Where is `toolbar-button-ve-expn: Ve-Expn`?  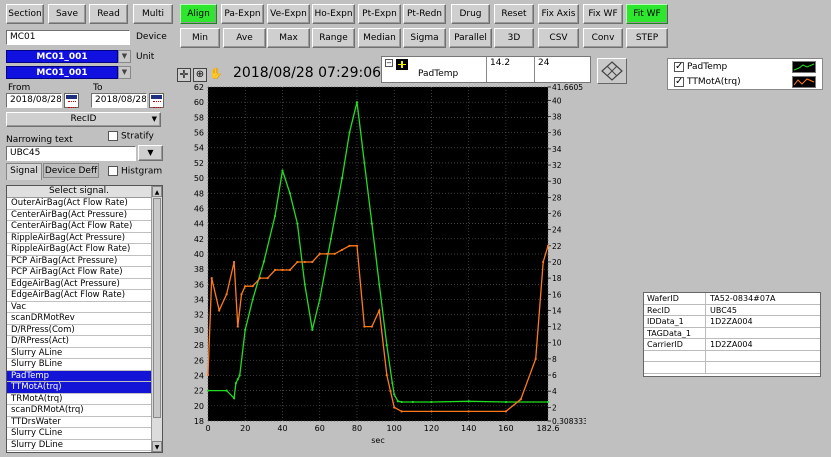
toolbar-button-ve-expn: Ve-Expn is located at coordinates (288, 14).